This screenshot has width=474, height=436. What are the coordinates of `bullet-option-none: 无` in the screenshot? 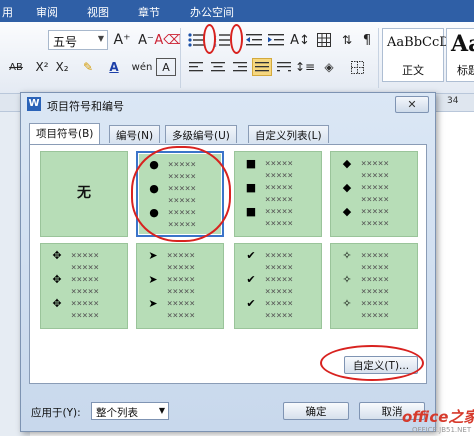 It's located at (84, 194).